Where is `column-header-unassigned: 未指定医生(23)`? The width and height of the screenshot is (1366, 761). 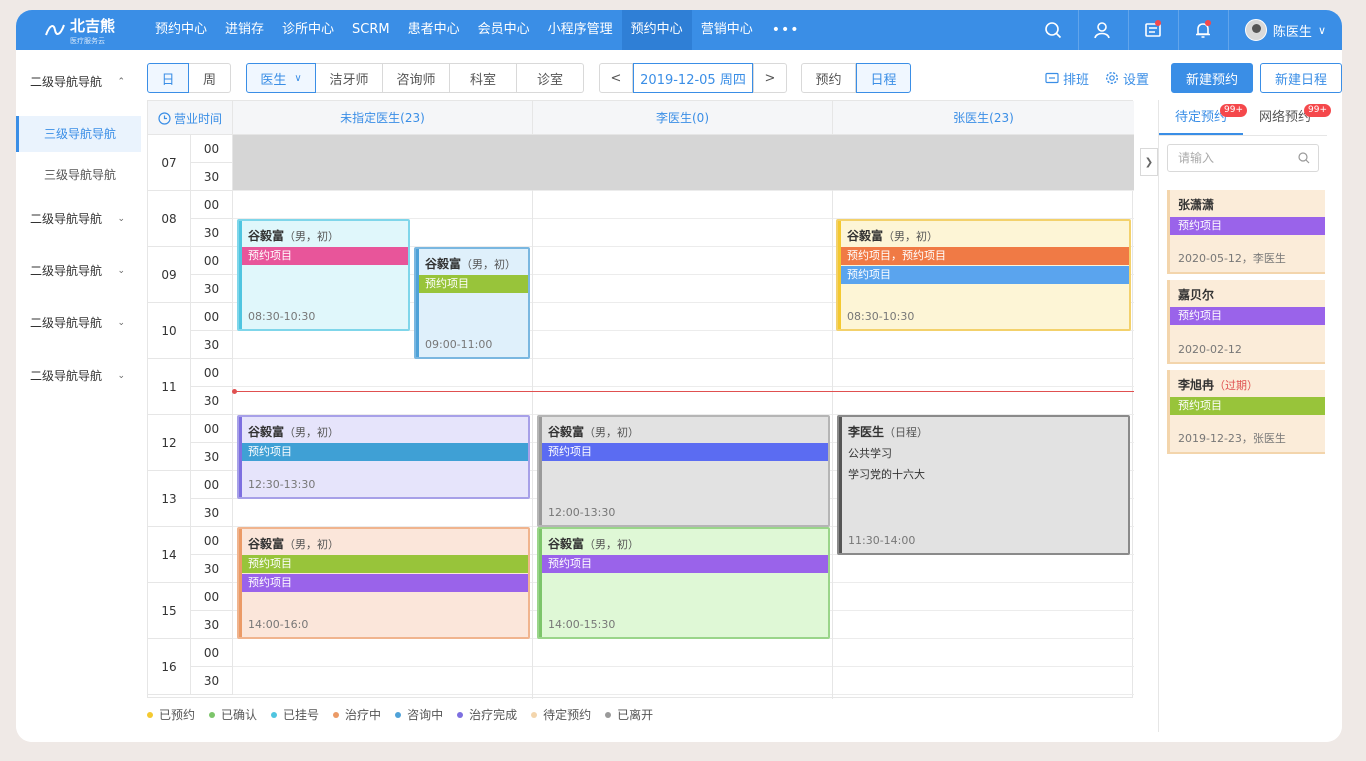
column-header-unassigned: 未指定医生(23) is located at coordinates (383, 118).